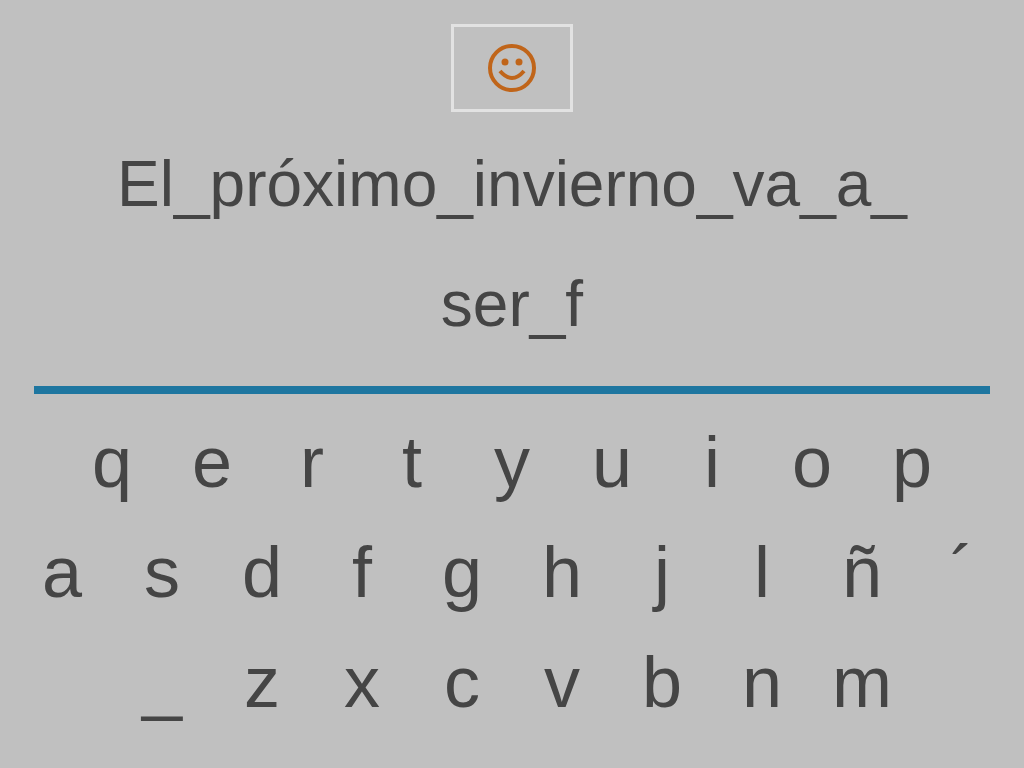  Describe the element at coordinates (262, 572) in the screenshot. I see `letter-key: d` at that location.